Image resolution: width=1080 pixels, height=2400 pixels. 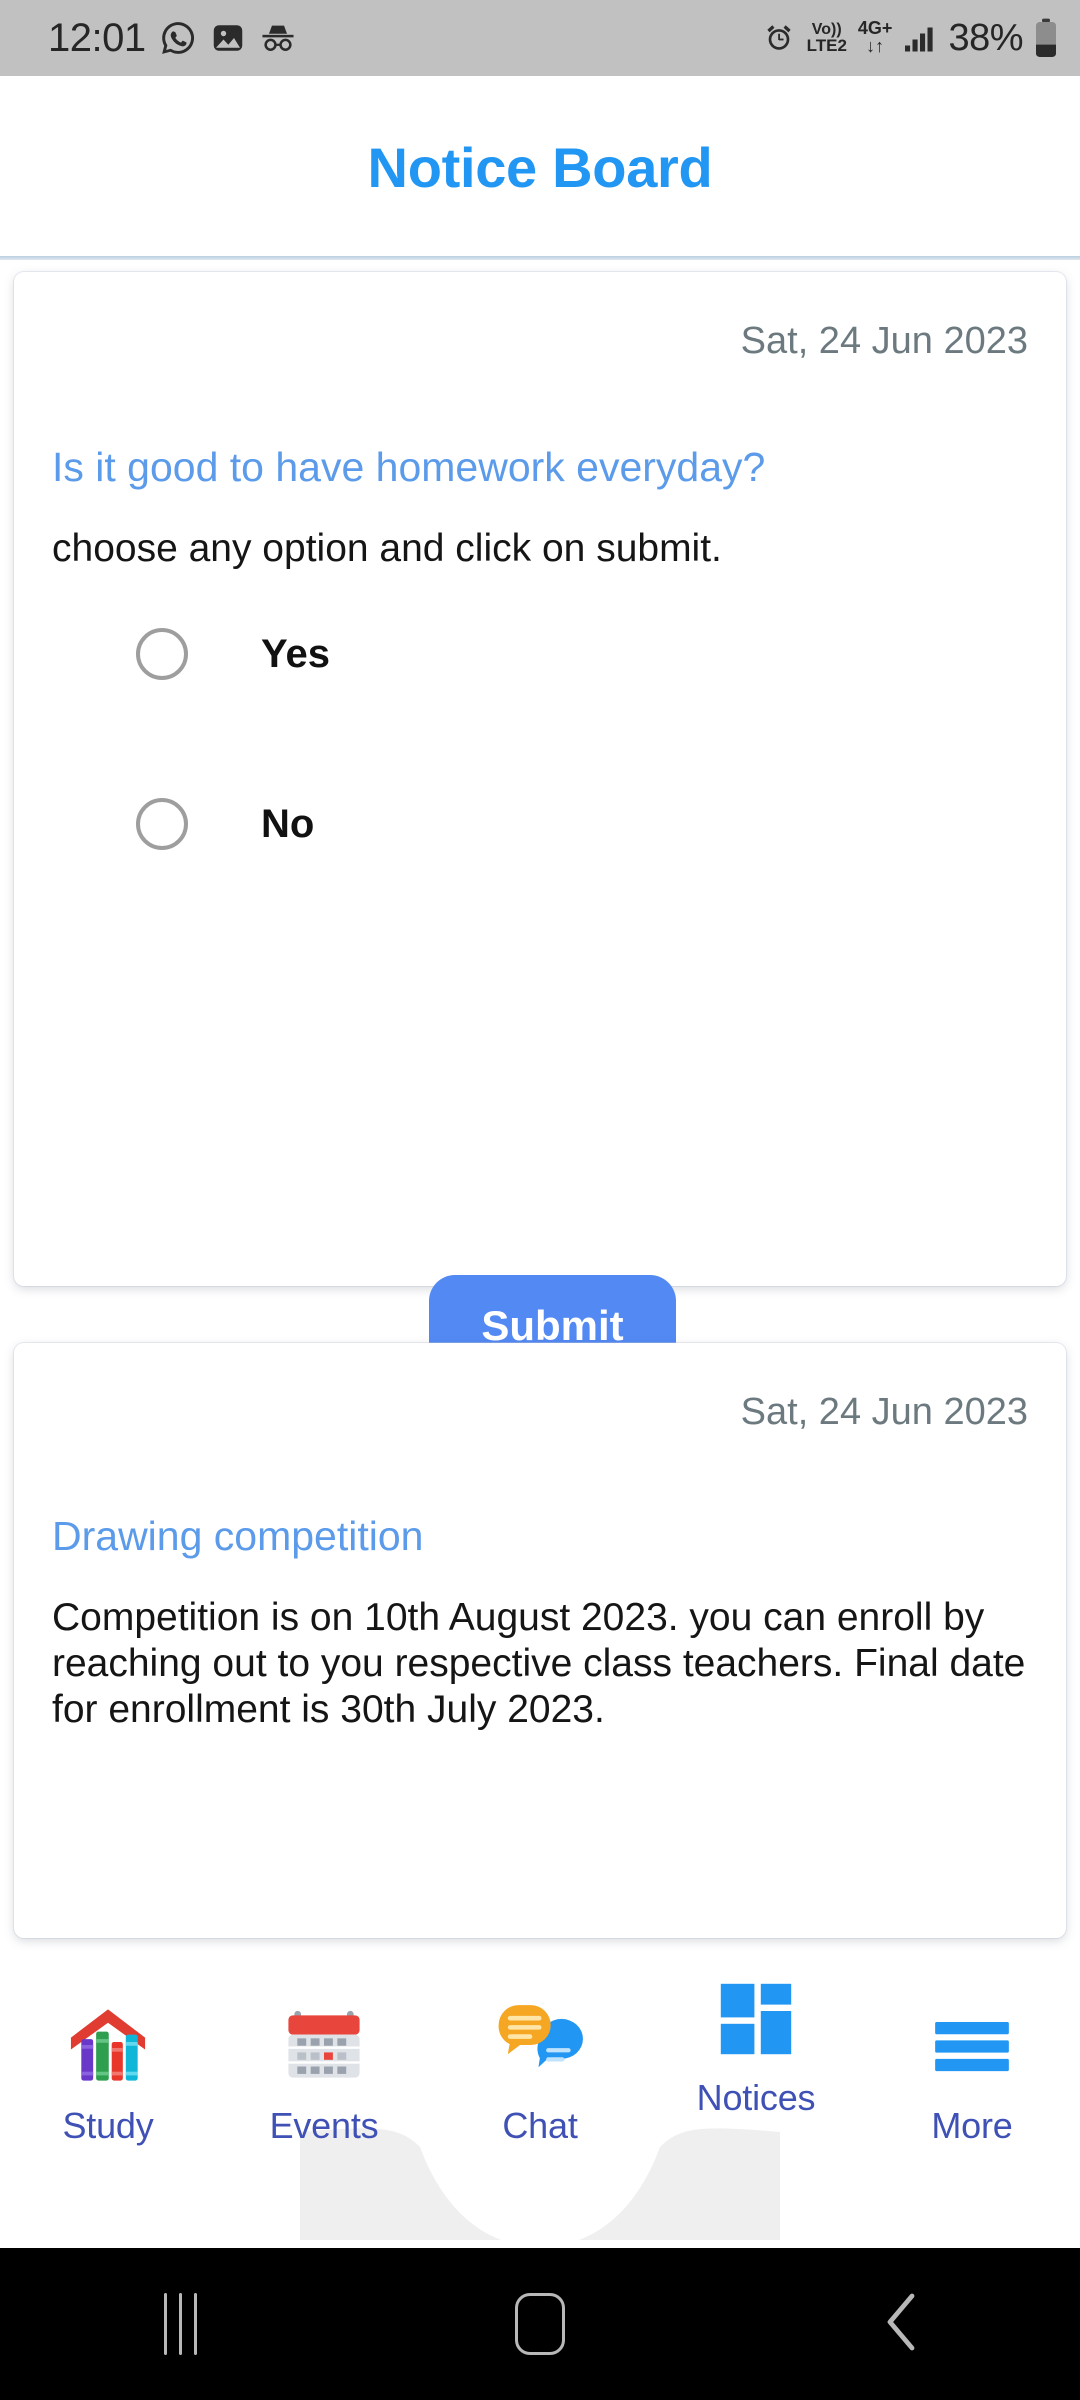 I want to click on volte-indicator: Vo)) LTE2, so click(x=826, y=38).